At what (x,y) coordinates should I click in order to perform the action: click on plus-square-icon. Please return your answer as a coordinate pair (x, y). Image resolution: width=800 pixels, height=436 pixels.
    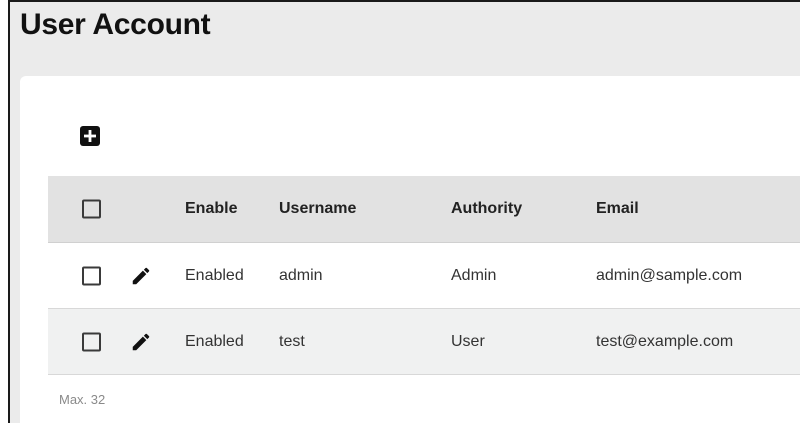
    Looking at the image, I should click on (90, 136).